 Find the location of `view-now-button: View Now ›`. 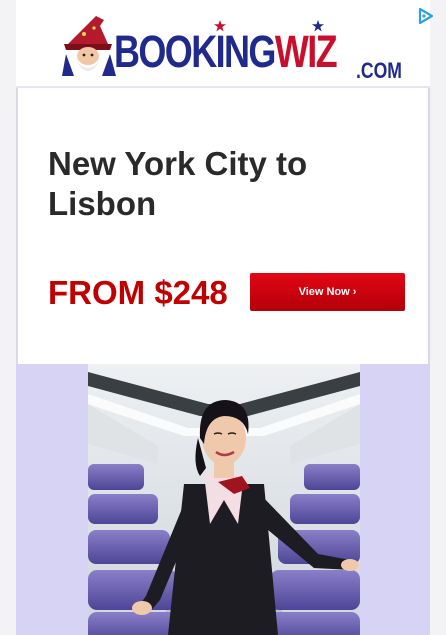

view-now-button: View Now › is located at coordinates (327, 292).